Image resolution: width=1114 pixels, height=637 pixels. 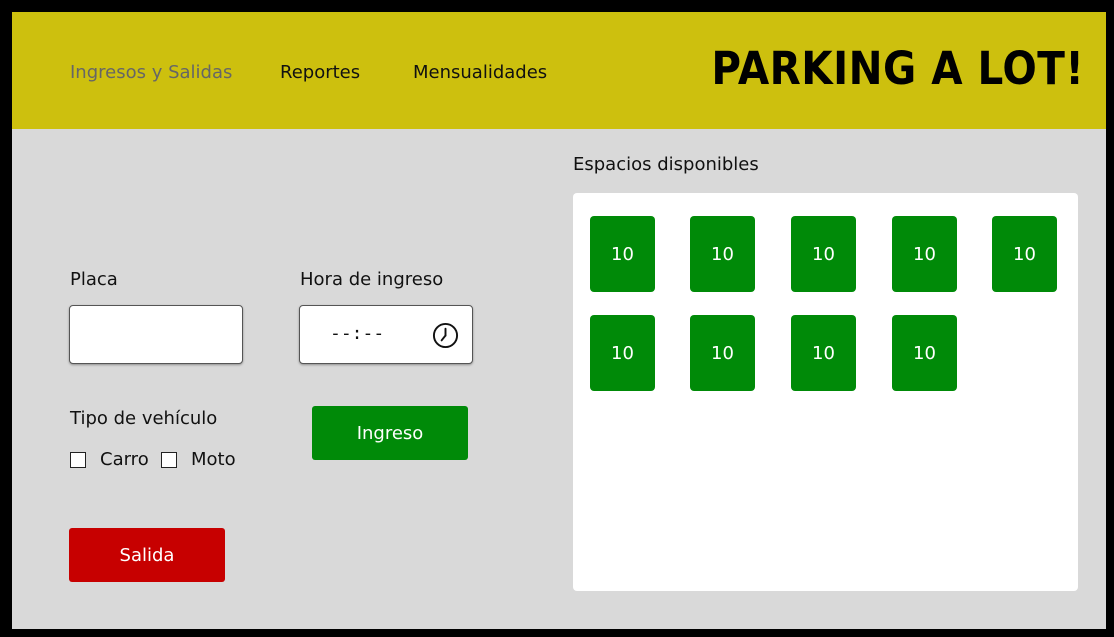 What do you see at coordinates (897, 68) in the screenshot?
I see `brand-title: PARKING A LOT!` at bounding box center [897, 68].